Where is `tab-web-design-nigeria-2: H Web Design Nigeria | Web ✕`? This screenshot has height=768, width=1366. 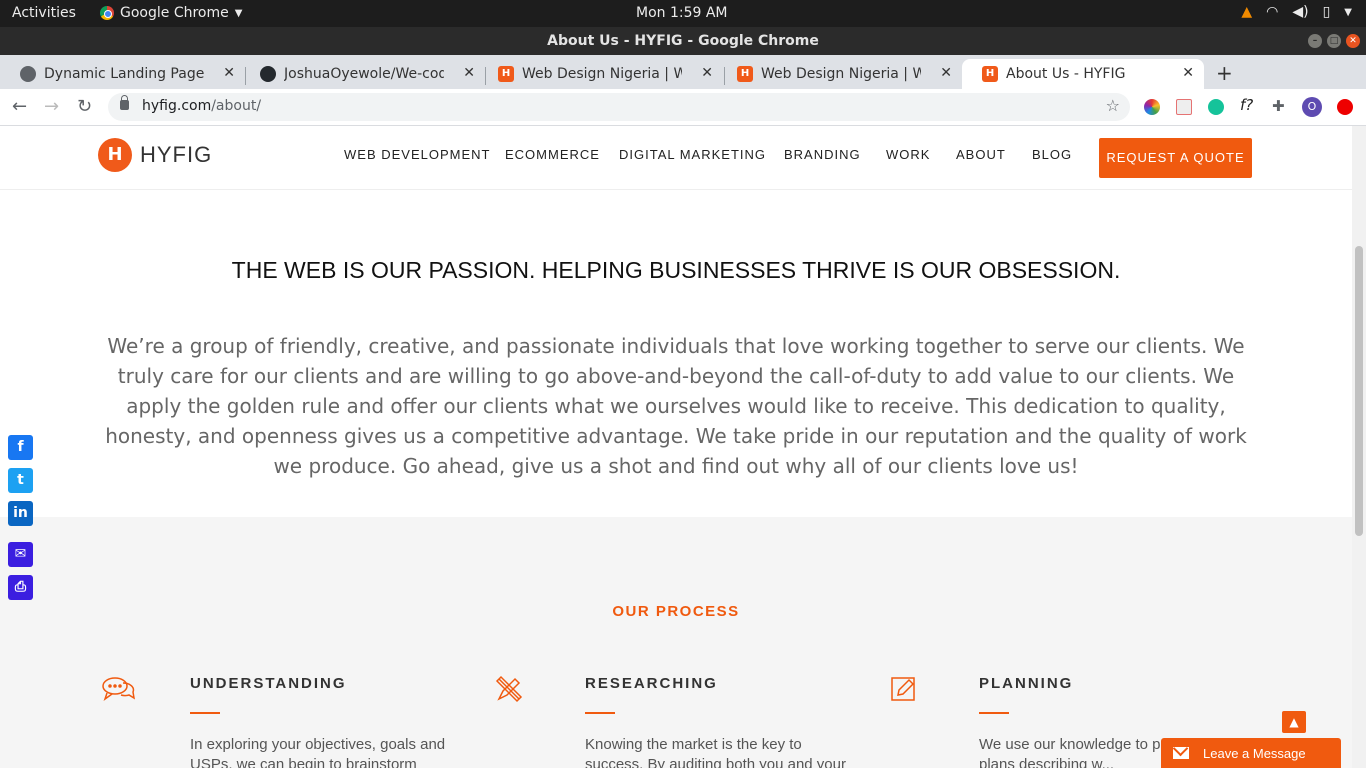 tab-web-design-nigeria-2: H Web Design Nigeria | Web ✕ is located at coordinates (839, 74).